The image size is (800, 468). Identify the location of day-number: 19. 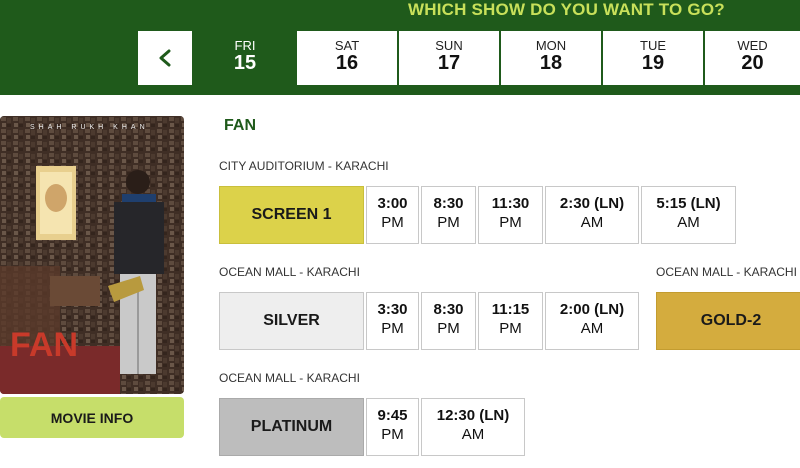
(653, 63).